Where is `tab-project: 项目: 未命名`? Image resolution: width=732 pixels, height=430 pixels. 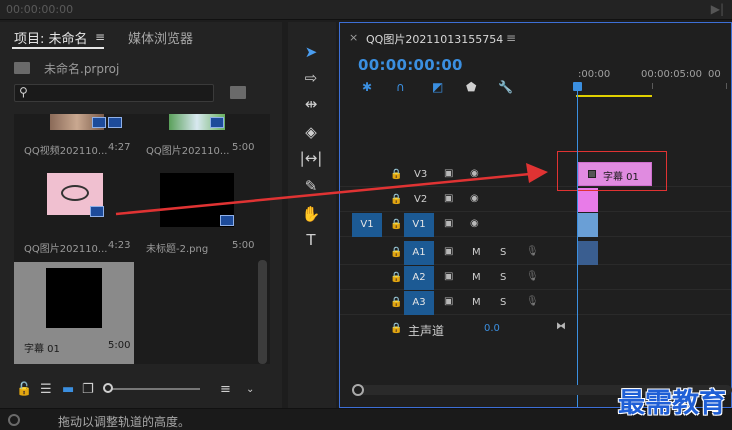 tab-project: 项目: 未命名 is located at coordinates (51, 37).